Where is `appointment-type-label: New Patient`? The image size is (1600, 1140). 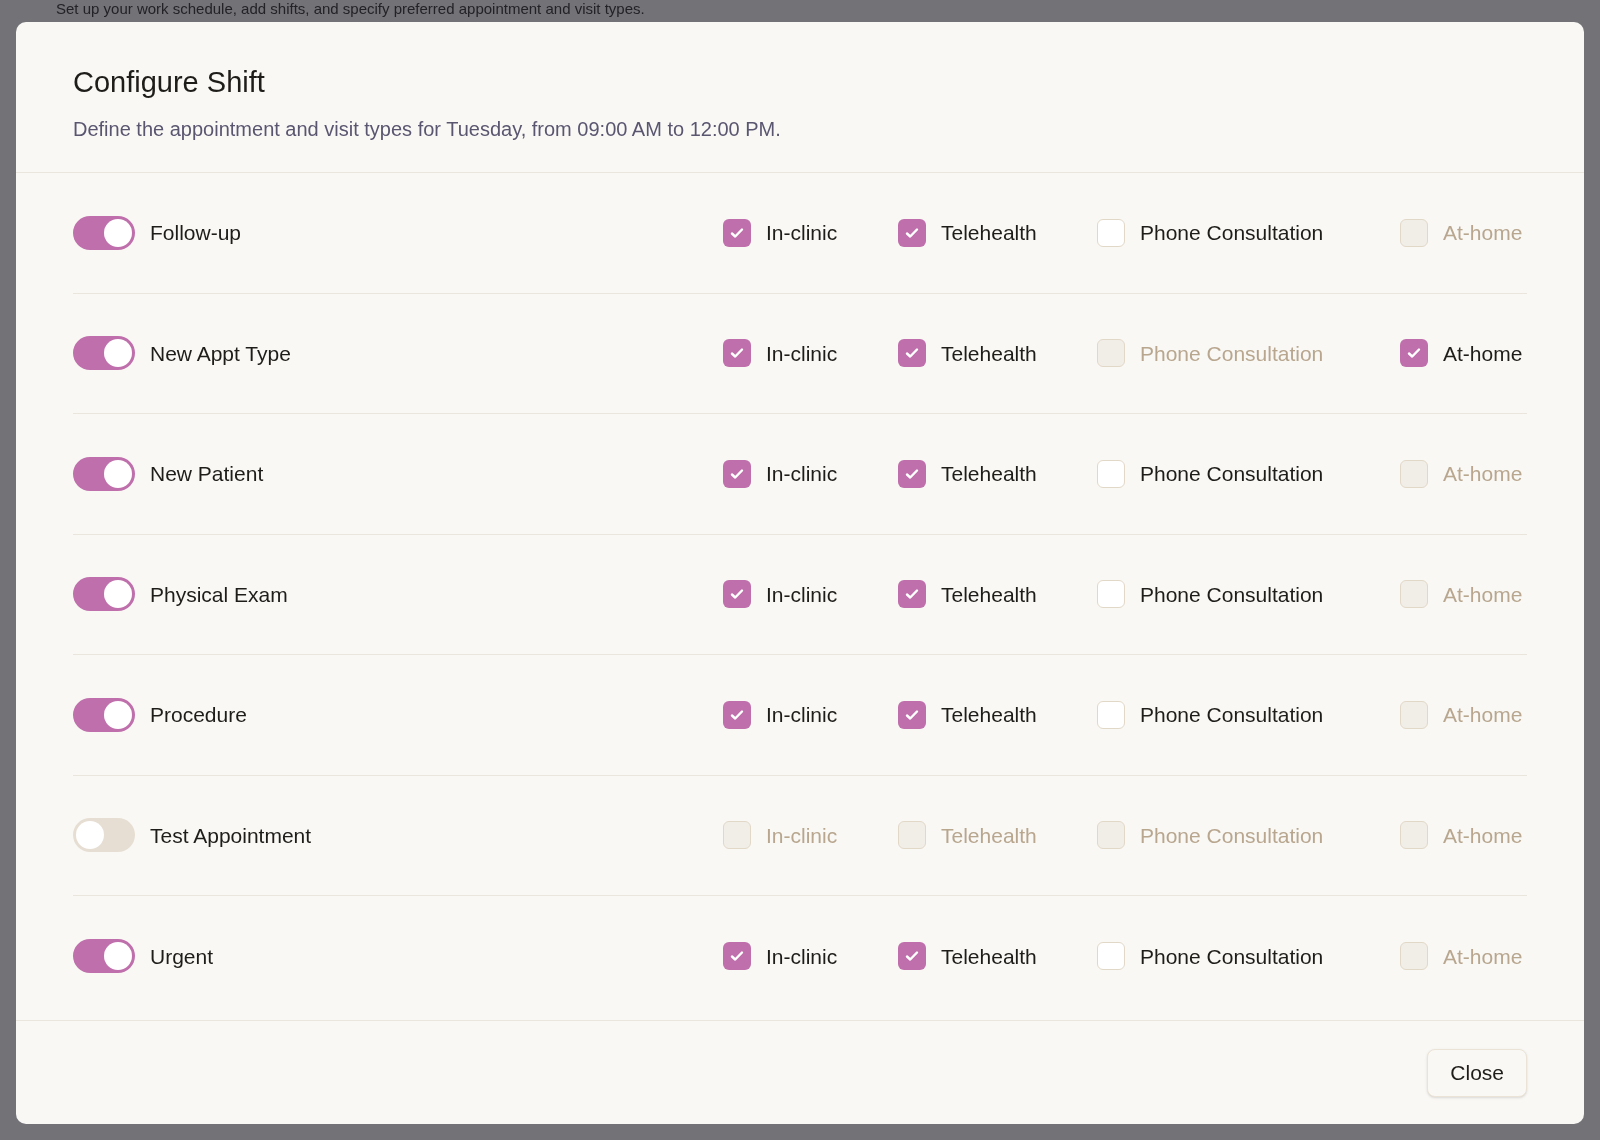 appointment-type-label: New Patient is located at coordinates (207, 474).